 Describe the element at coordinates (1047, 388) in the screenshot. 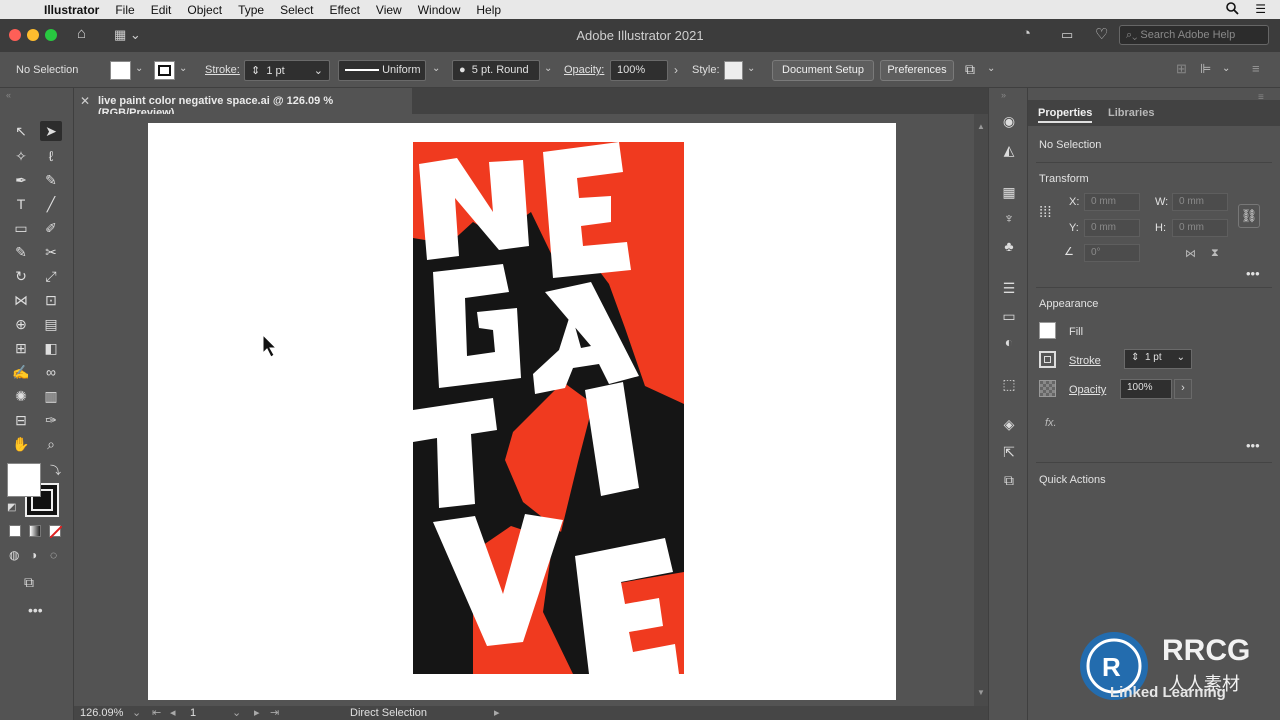

I see `opacity-checker-icon` at that location.